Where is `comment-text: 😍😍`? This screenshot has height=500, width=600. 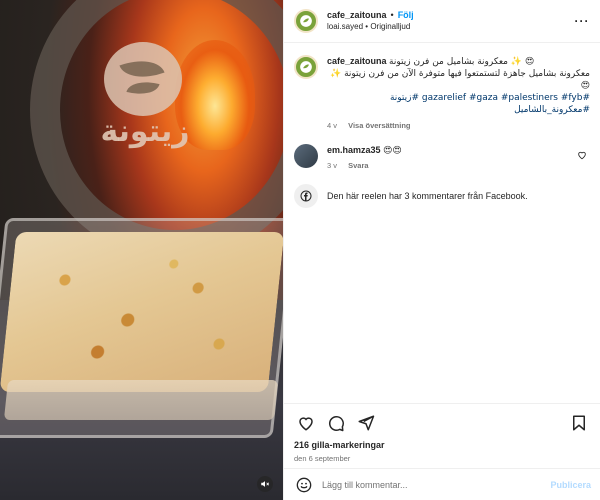 comment-text: 😍😍 is located at coordinates (392, 150).